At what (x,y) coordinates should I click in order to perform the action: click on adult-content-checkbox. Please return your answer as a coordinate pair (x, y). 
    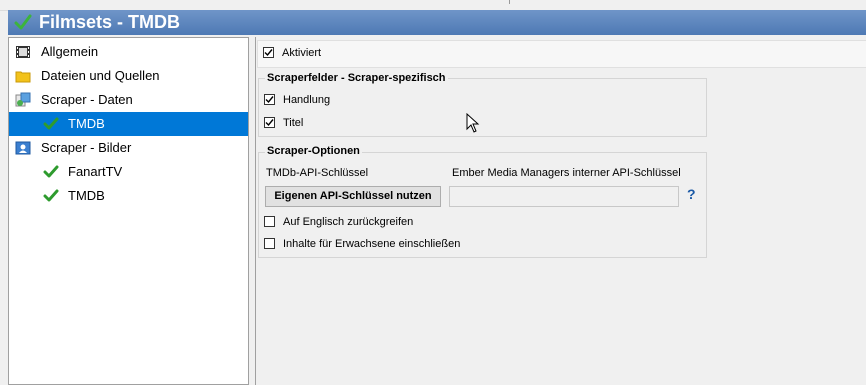
    Looking at the image, I should click on (269, 243).